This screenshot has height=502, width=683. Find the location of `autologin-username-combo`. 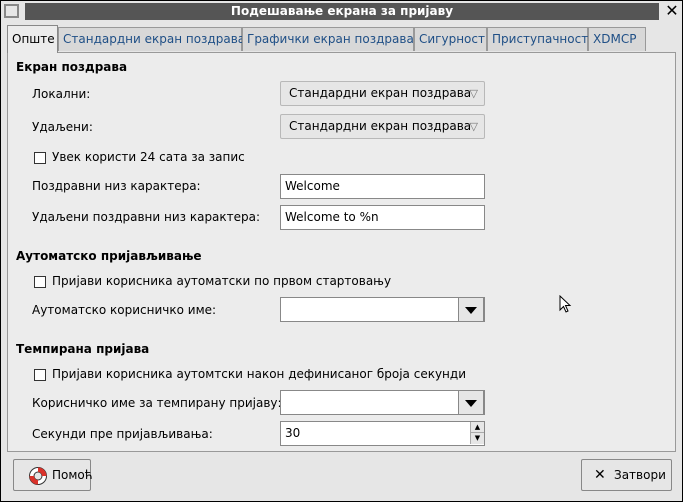

autologin-username-combo is located at coordinates (382, 309).